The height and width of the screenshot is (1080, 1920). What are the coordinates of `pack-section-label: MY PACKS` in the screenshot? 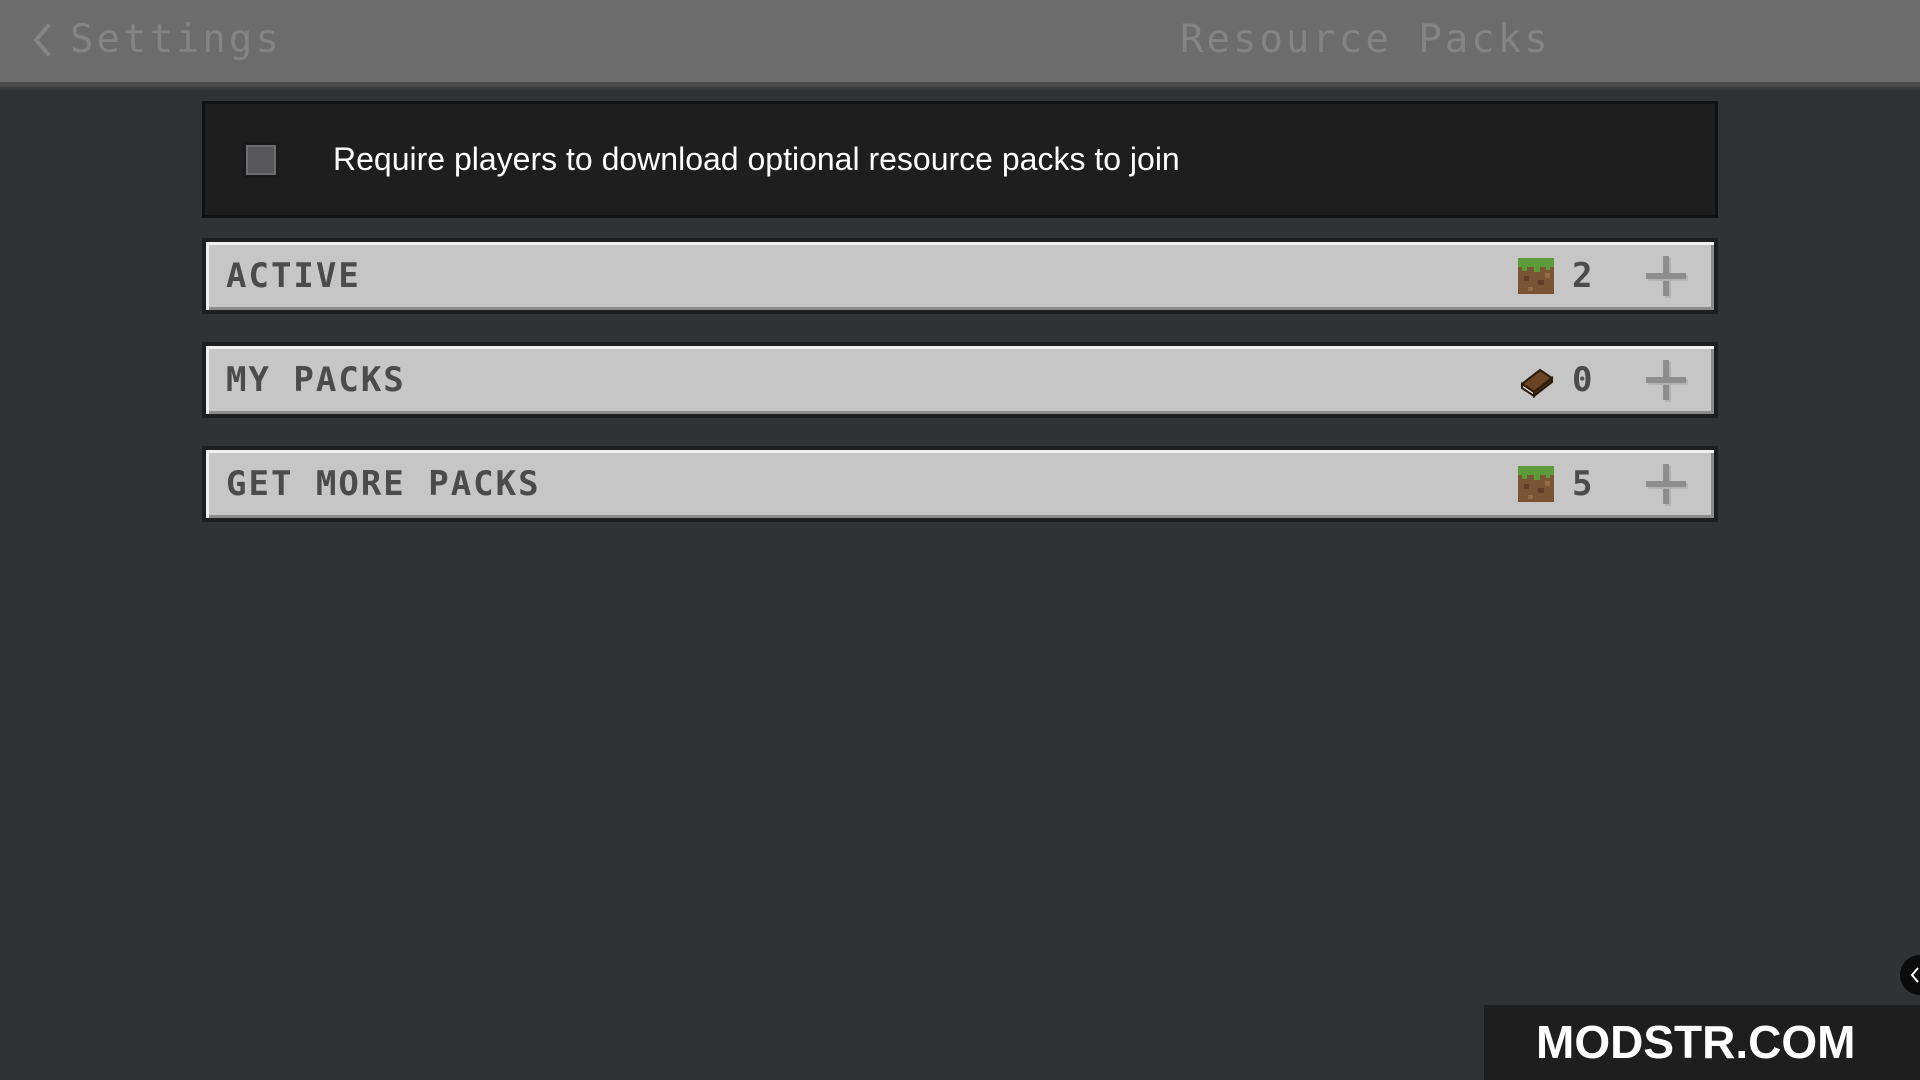 It's located at (316, 380).